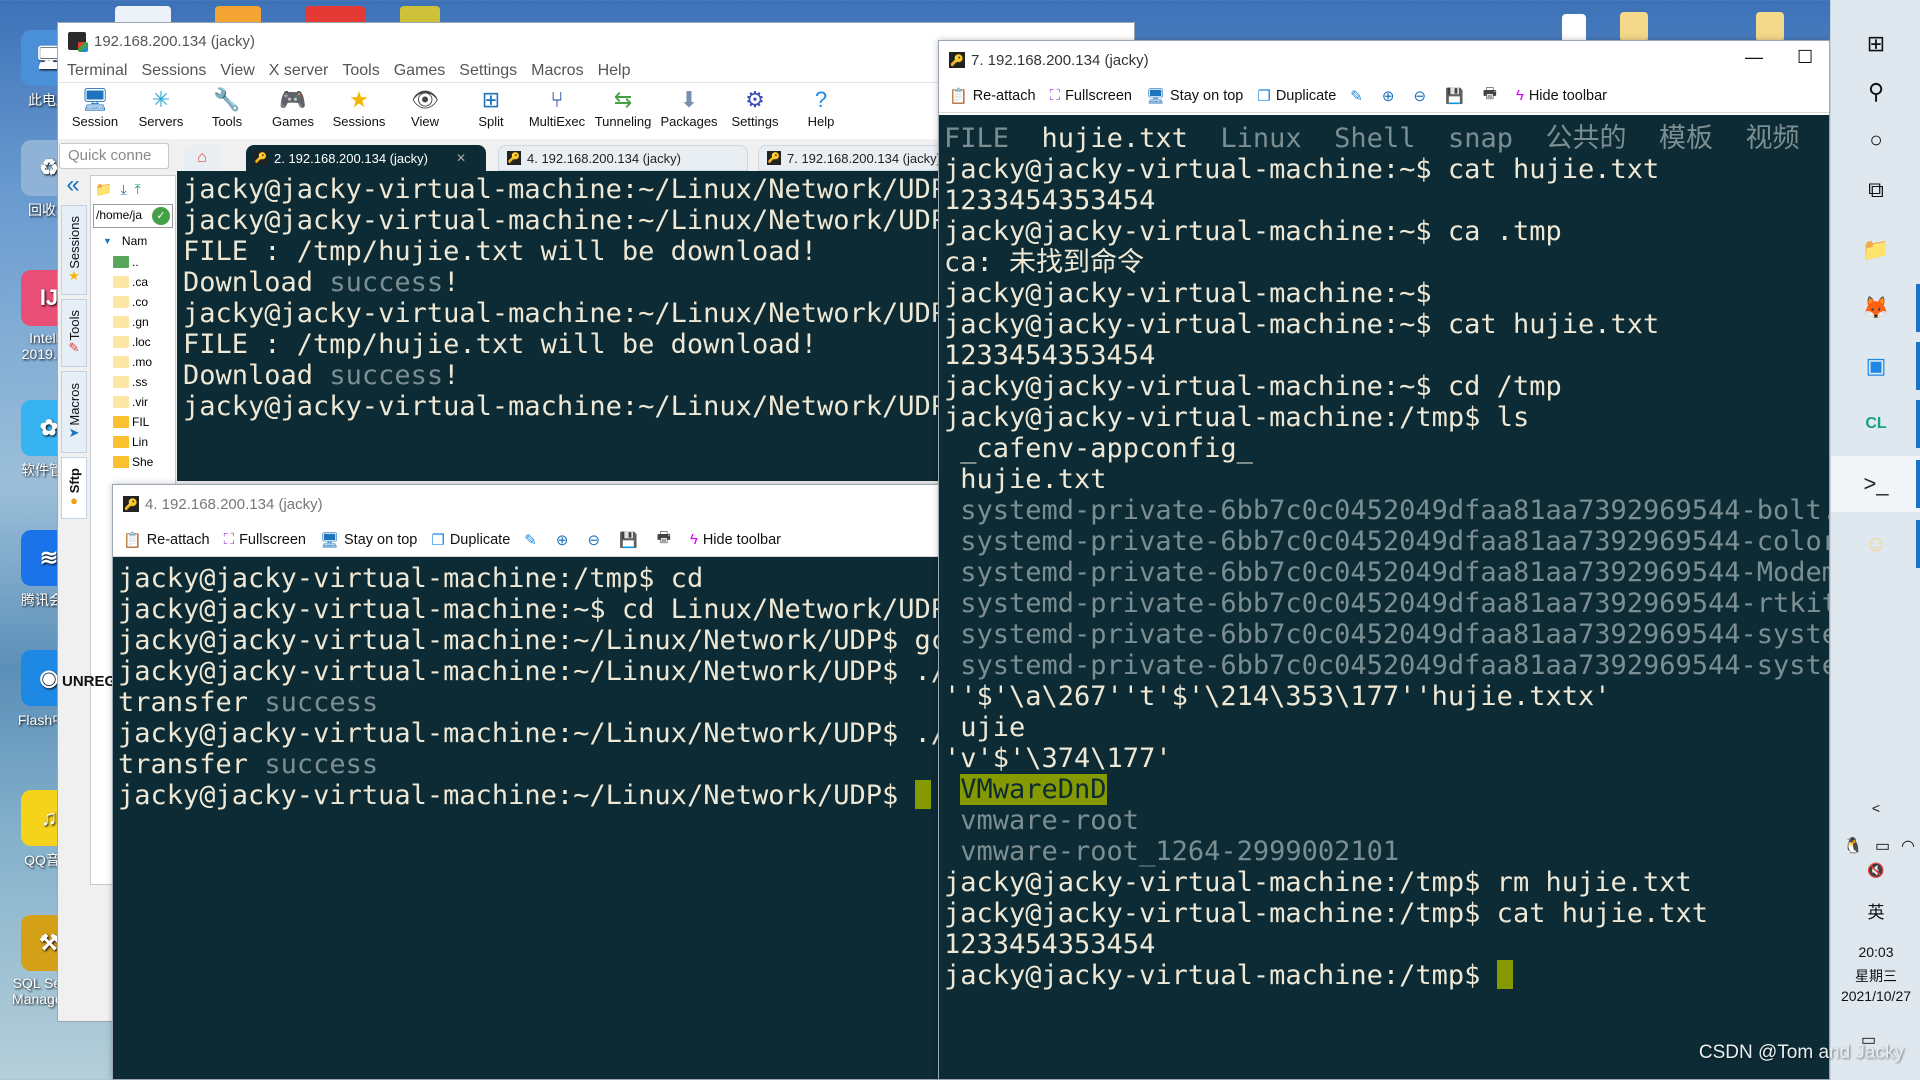 The height and width of the screenshot is (1080, 1920). I want to click on avatar-icon: ☺, so click(1876, 543).